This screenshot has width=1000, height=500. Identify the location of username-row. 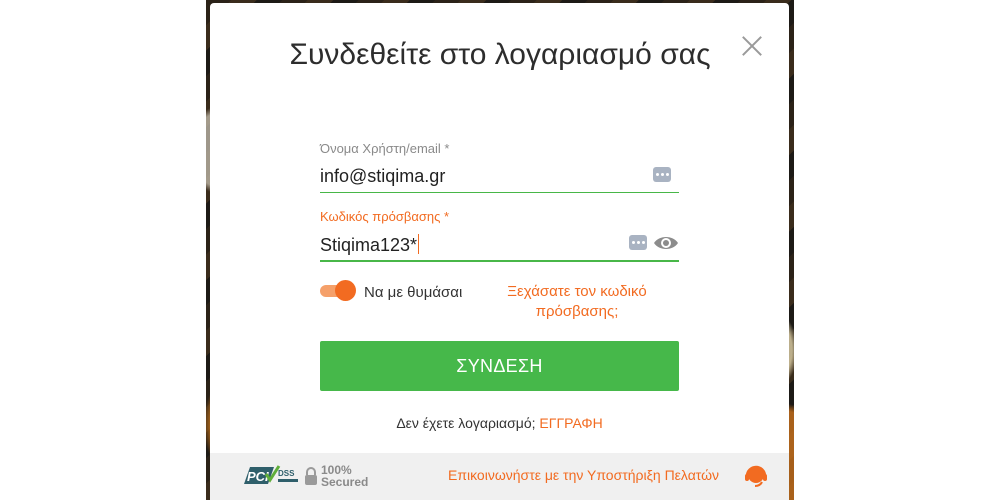
(499, 177).